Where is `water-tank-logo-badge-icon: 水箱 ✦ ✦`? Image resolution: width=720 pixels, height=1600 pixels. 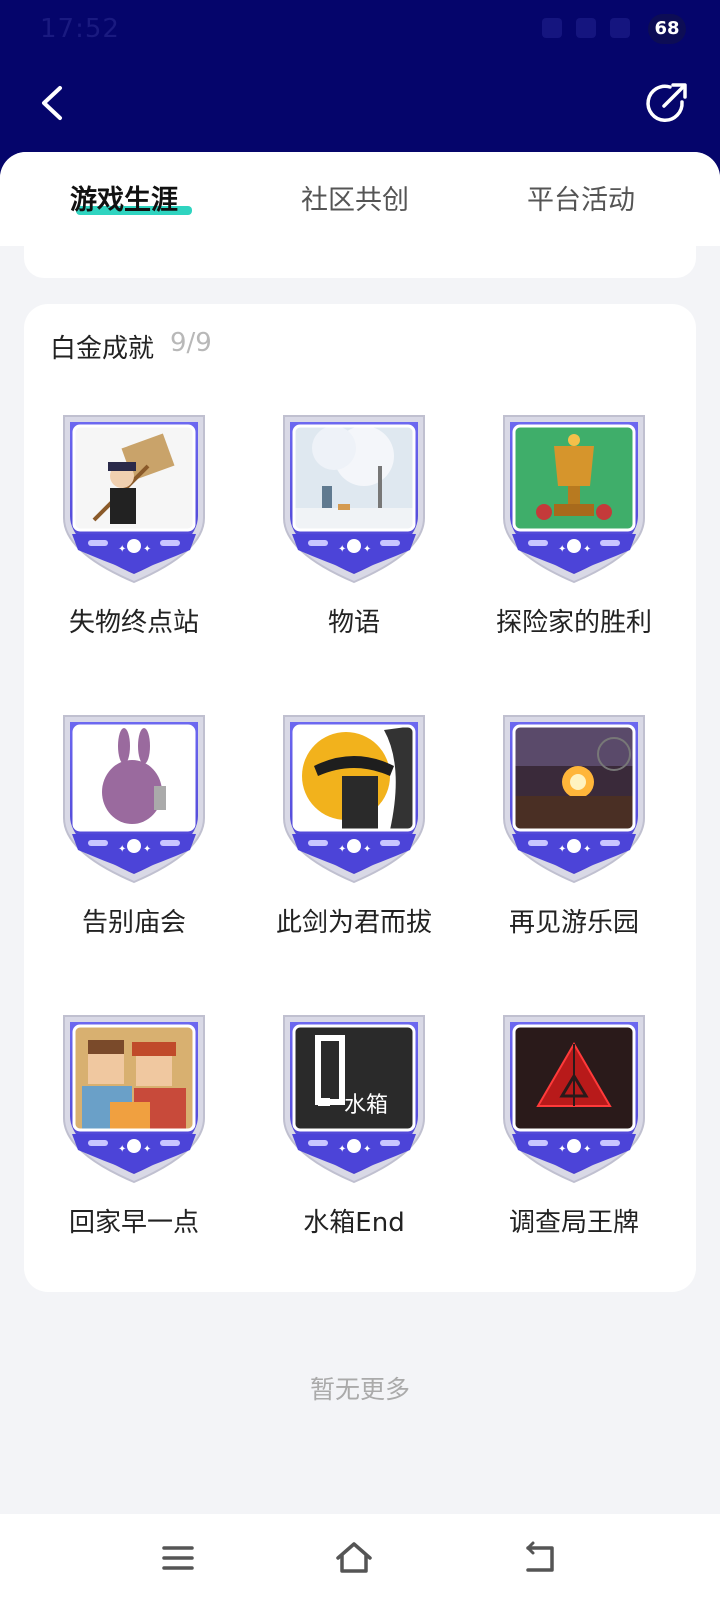
water-tank-logo-badge-icon: 水箱 ✦ ✦ is located at coordinates (354, 1099).